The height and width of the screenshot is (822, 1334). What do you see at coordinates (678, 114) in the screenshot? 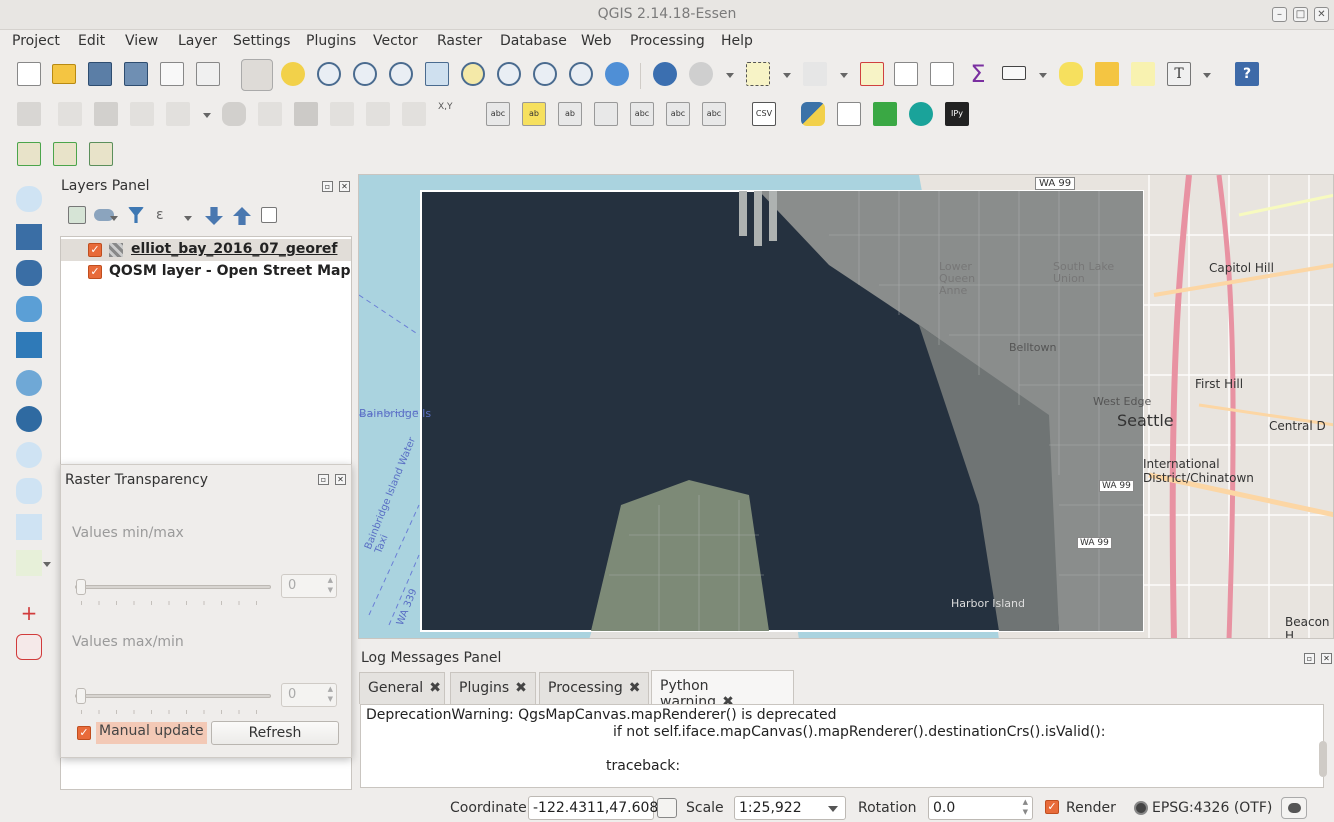
I see `rotate-label-icon: abc` at bounding box center [678, 114].